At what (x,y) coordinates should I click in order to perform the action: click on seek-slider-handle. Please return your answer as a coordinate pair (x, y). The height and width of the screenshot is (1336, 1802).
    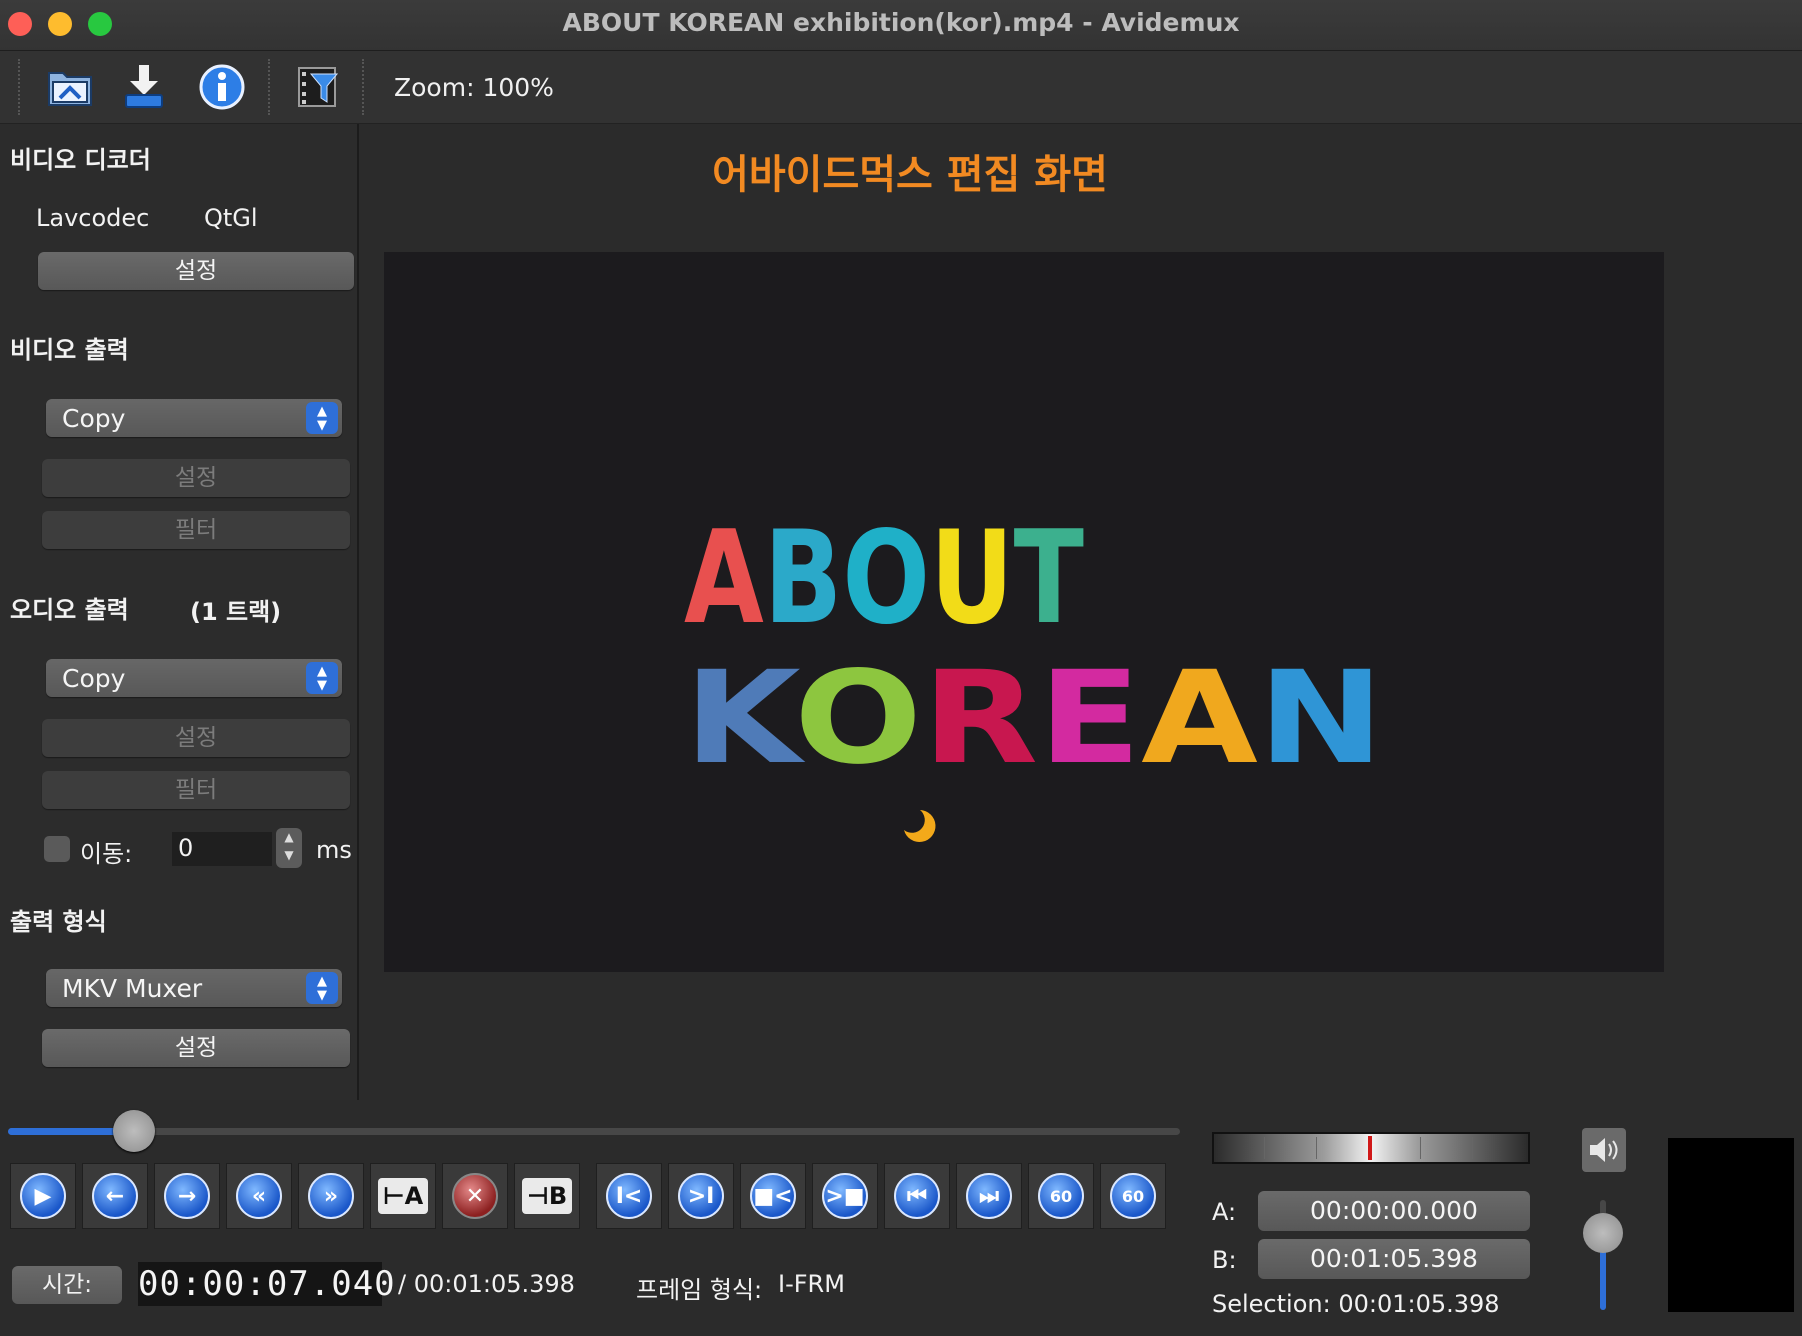
    Looking at the image, I should click on (134, 1131).